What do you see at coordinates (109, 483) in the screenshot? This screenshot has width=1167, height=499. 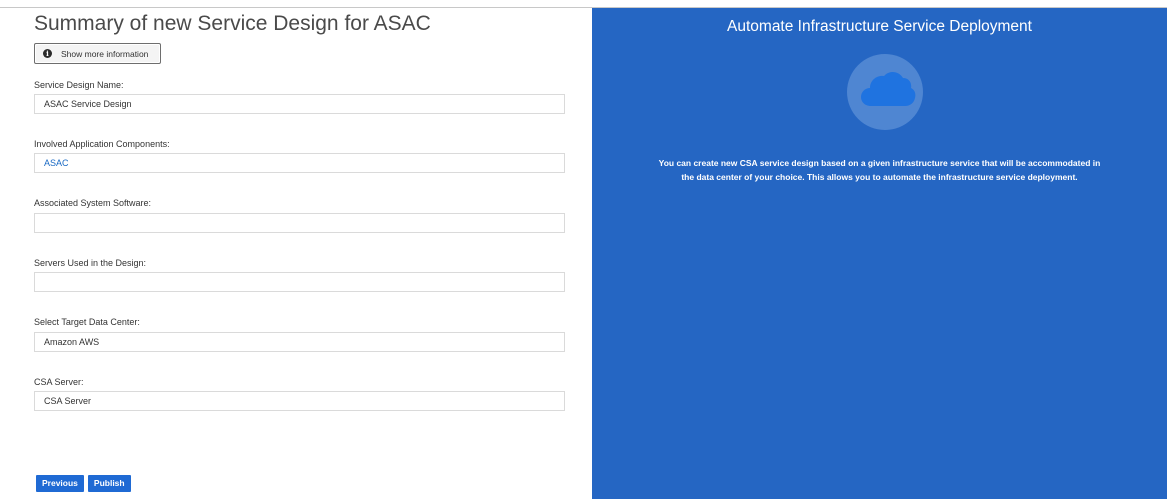 I see `publish-button: Publish` at bounding box center [109, 483].